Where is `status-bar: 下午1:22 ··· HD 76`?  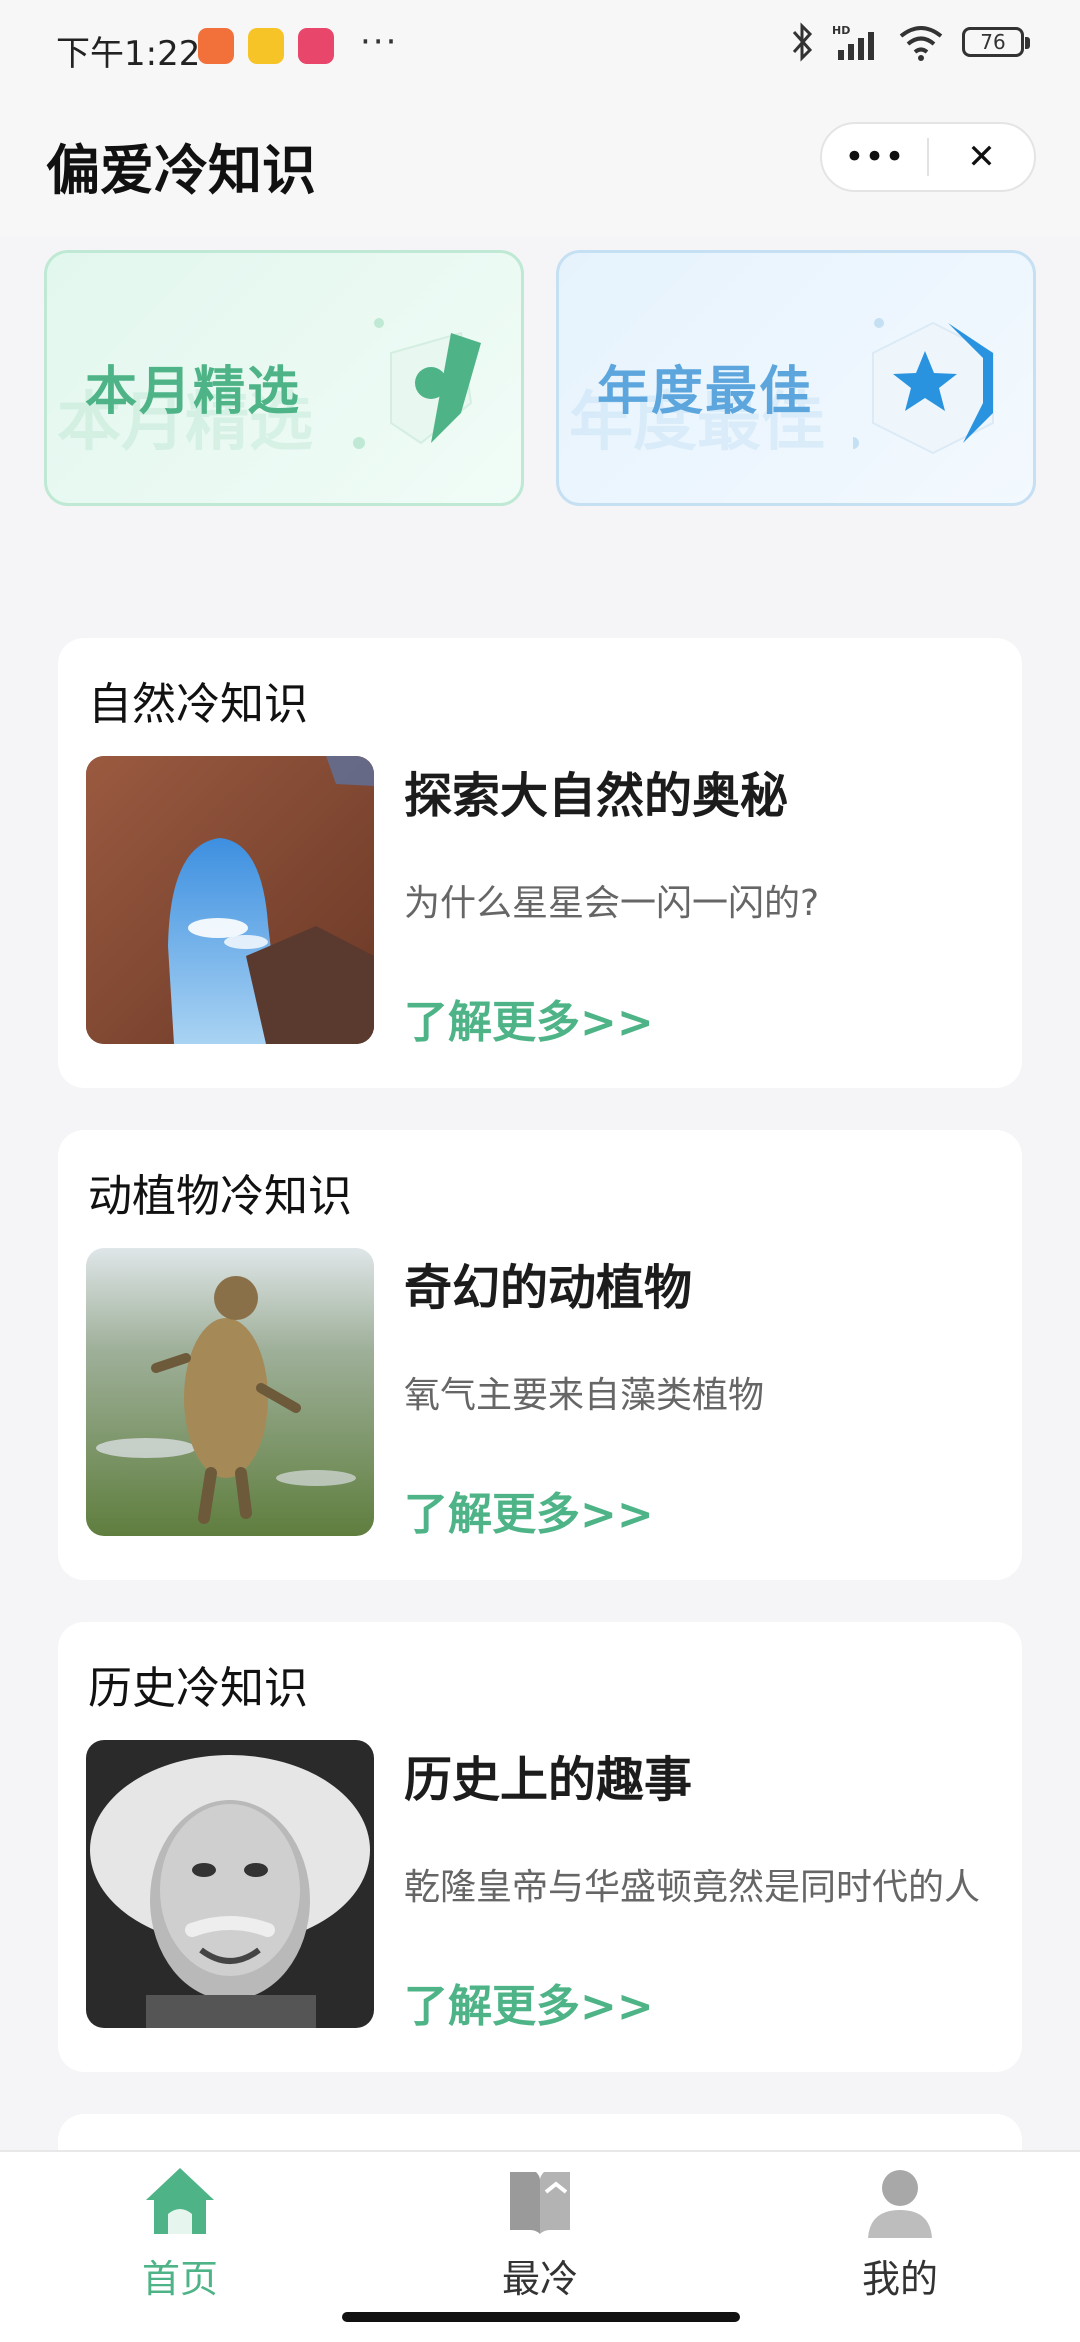
status-bar: 下午1:22 ··· HD 76 is located at coordinates (540, 48).